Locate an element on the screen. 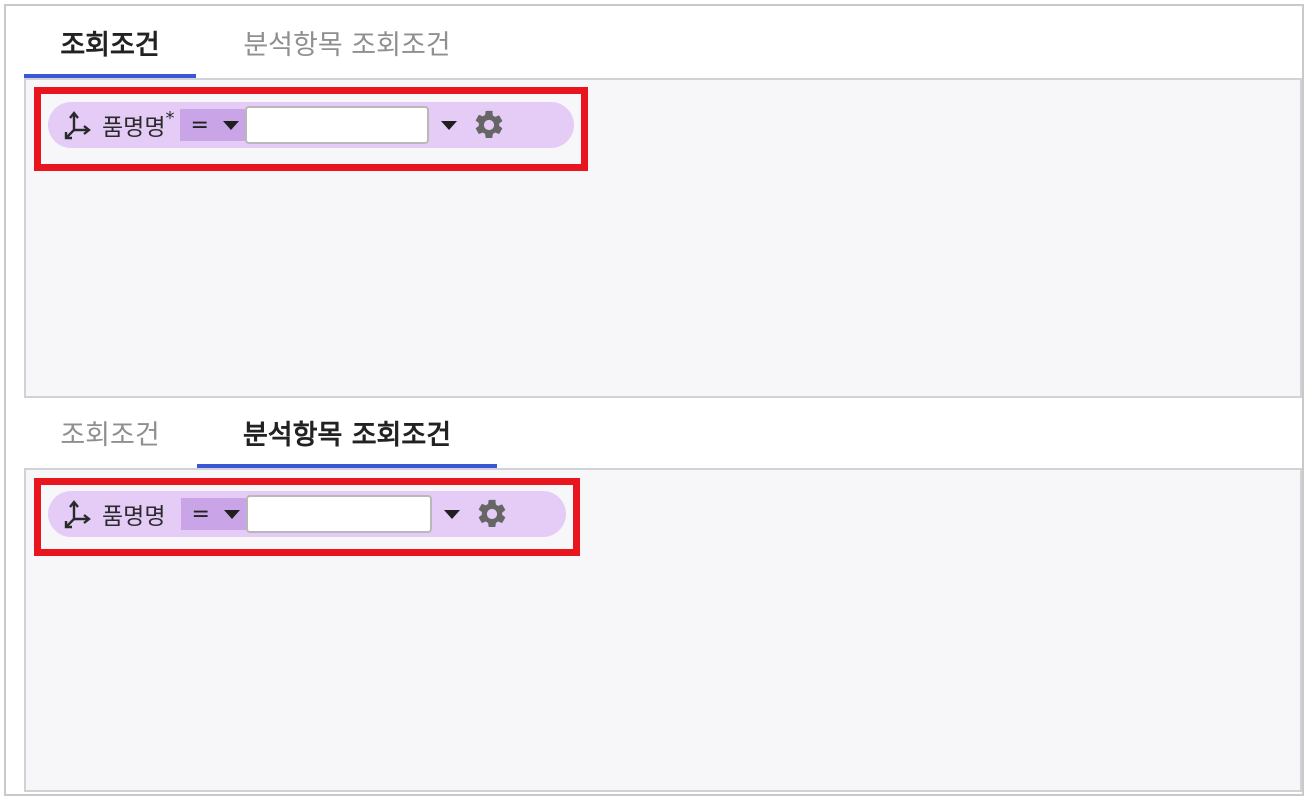  filter-condition-pill: 품명명* = is located at coordinates (311, 125).